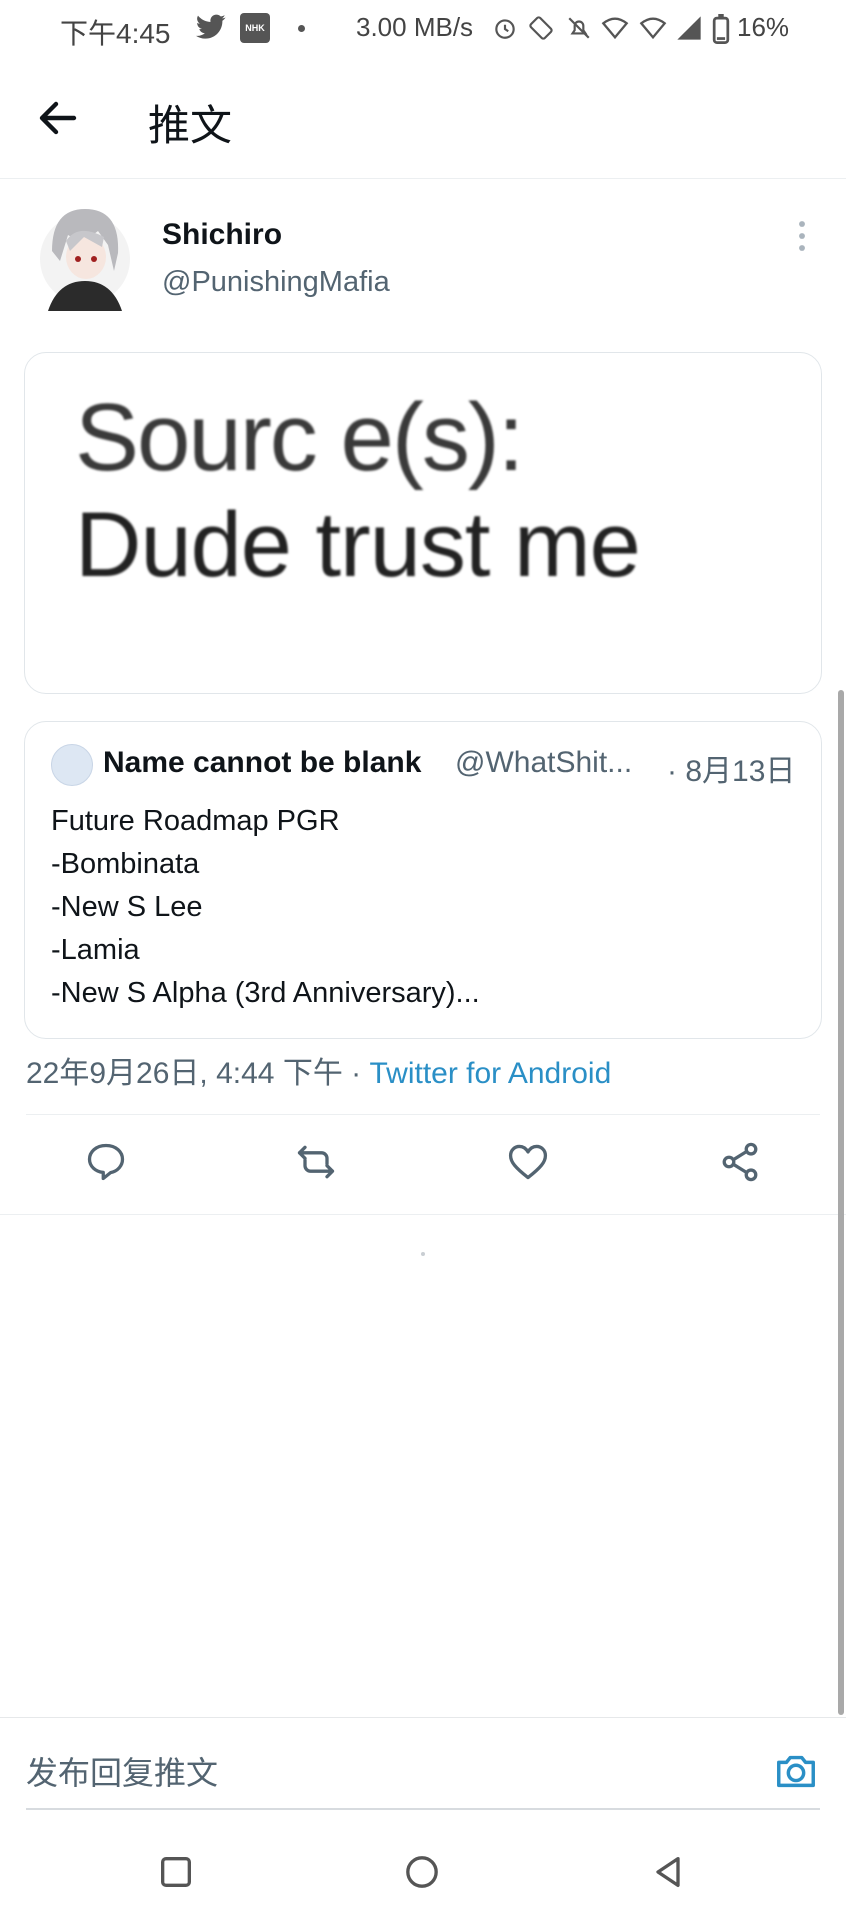 The image size is (846, 1920). I want to click on page-title: 推文, so click(190, 125).